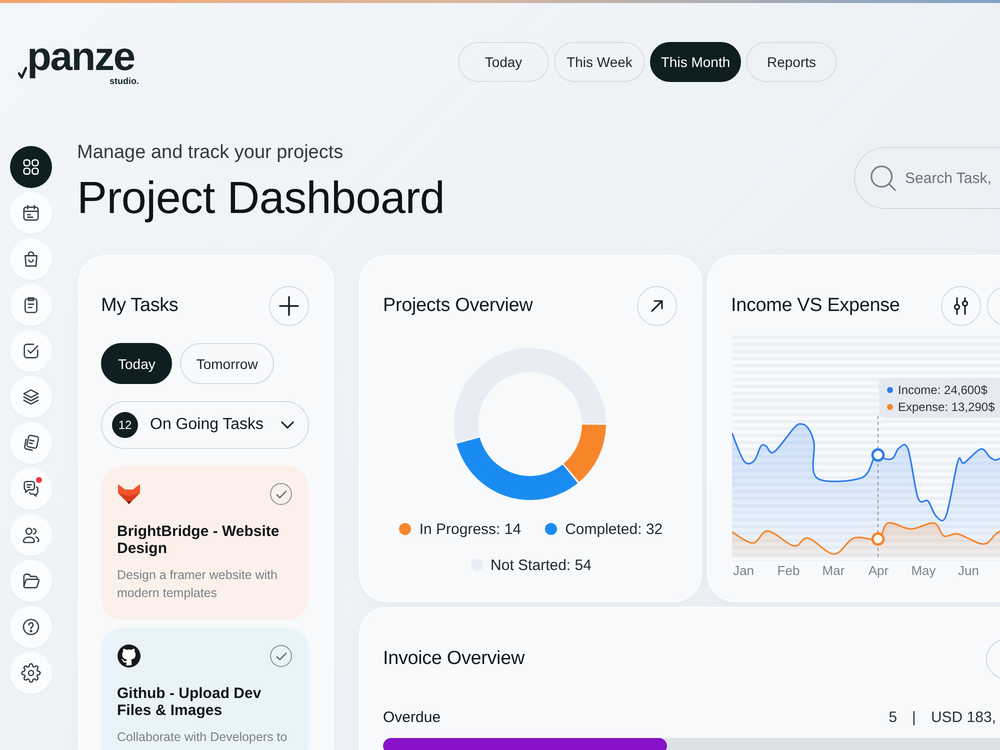 The height and width of the screenshot is (750, 1000). What do you see at coordinates (261, 198) in the screenshot?
I see `page-title: Project Dashboard` at bounding box center [261, 198].